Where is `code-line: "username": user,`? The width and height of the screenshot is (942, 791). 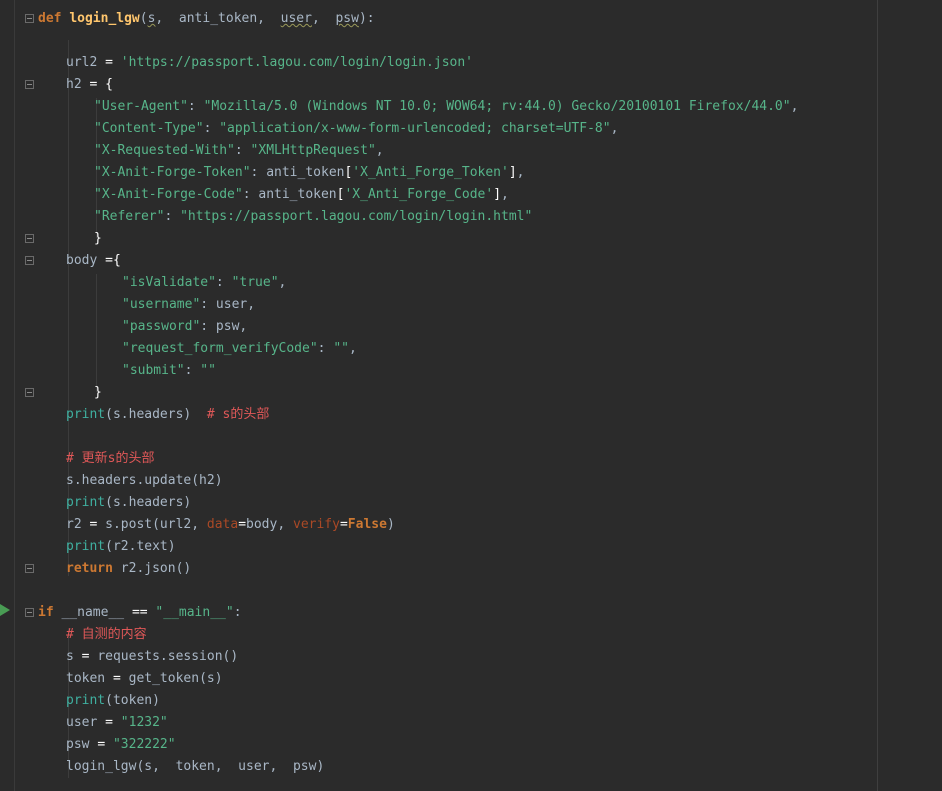 code-line: "username": user, is located at coordinates (188, 305).